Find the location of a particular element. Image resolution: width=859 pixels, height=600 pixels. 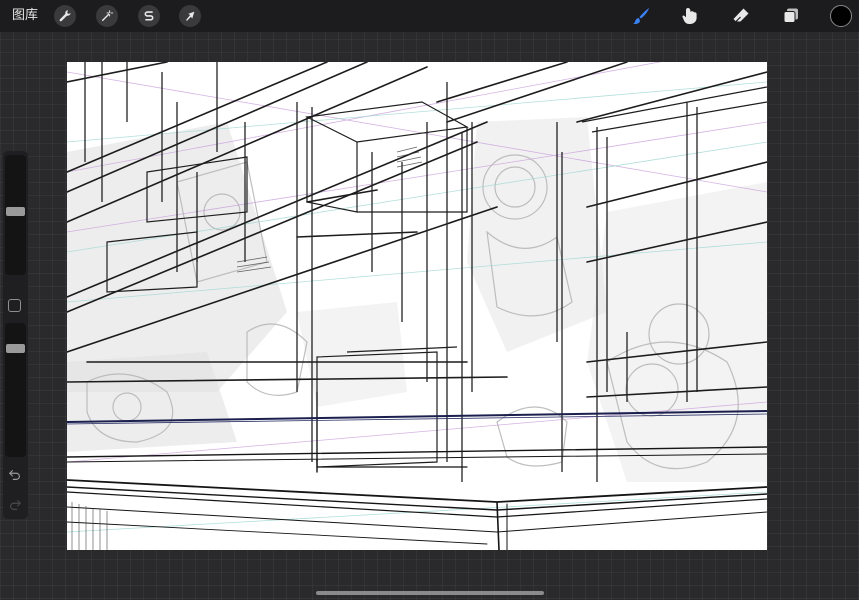

layers-icon is located at coordinates (791, 16).